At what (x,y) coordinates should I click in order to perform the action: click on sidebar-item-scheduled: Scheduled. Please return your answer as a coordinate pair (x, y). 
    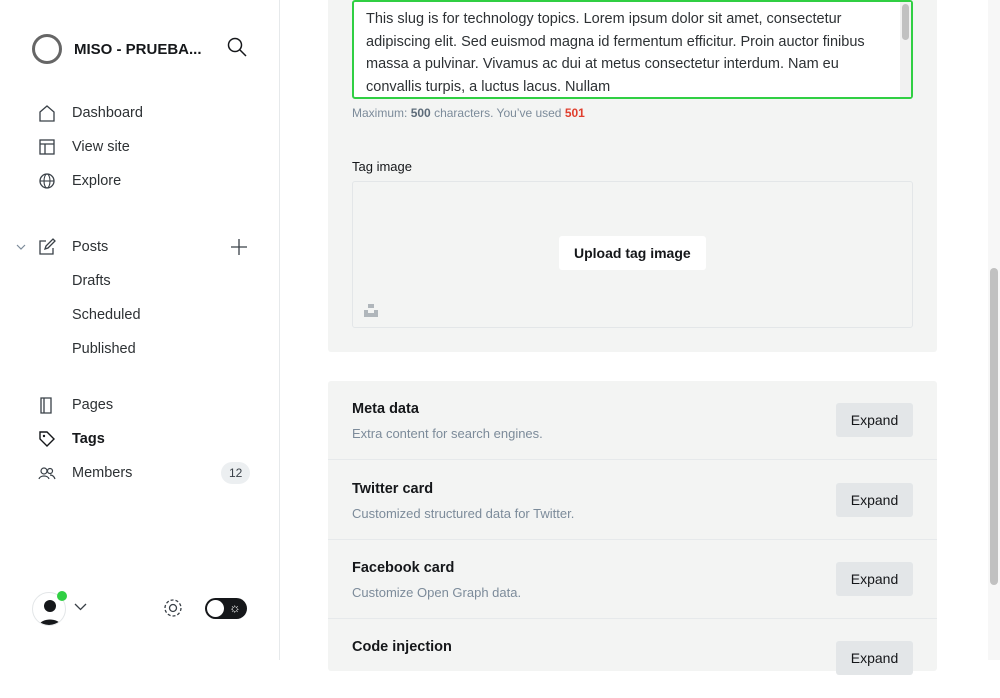
    Looking at the image, I should click on (140, 315).